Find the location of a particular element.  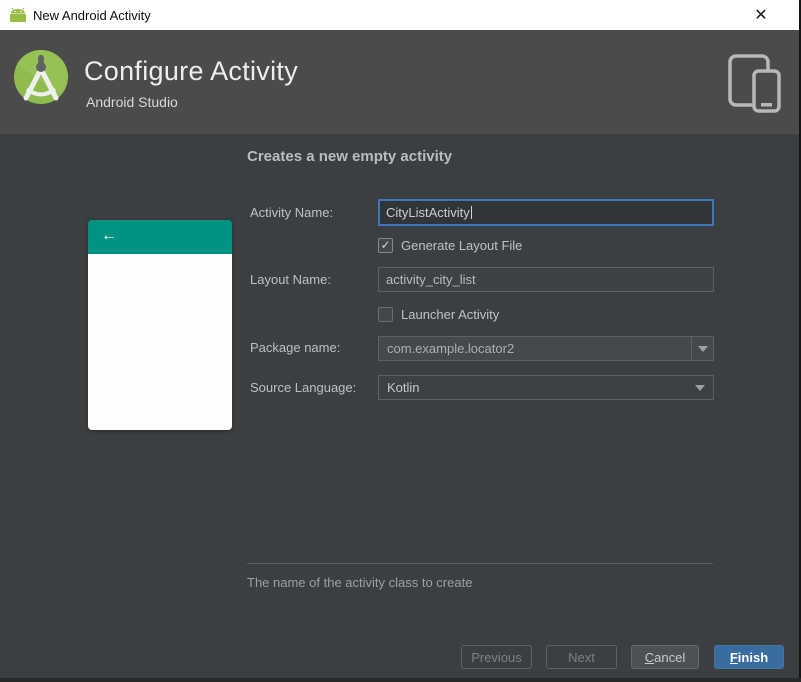

source-language-dropdown: Kotlin is located at coordinates (546, 387).